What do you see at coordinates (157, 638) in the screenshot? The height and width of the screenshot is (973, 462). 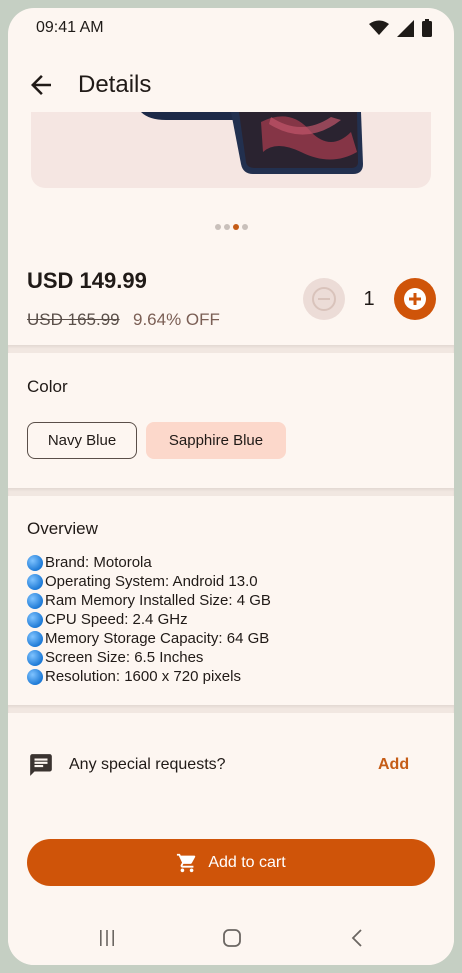 I see `overview-item-text: Memory Storage Capacity: 64 GB` at bounding box center [157, 638].